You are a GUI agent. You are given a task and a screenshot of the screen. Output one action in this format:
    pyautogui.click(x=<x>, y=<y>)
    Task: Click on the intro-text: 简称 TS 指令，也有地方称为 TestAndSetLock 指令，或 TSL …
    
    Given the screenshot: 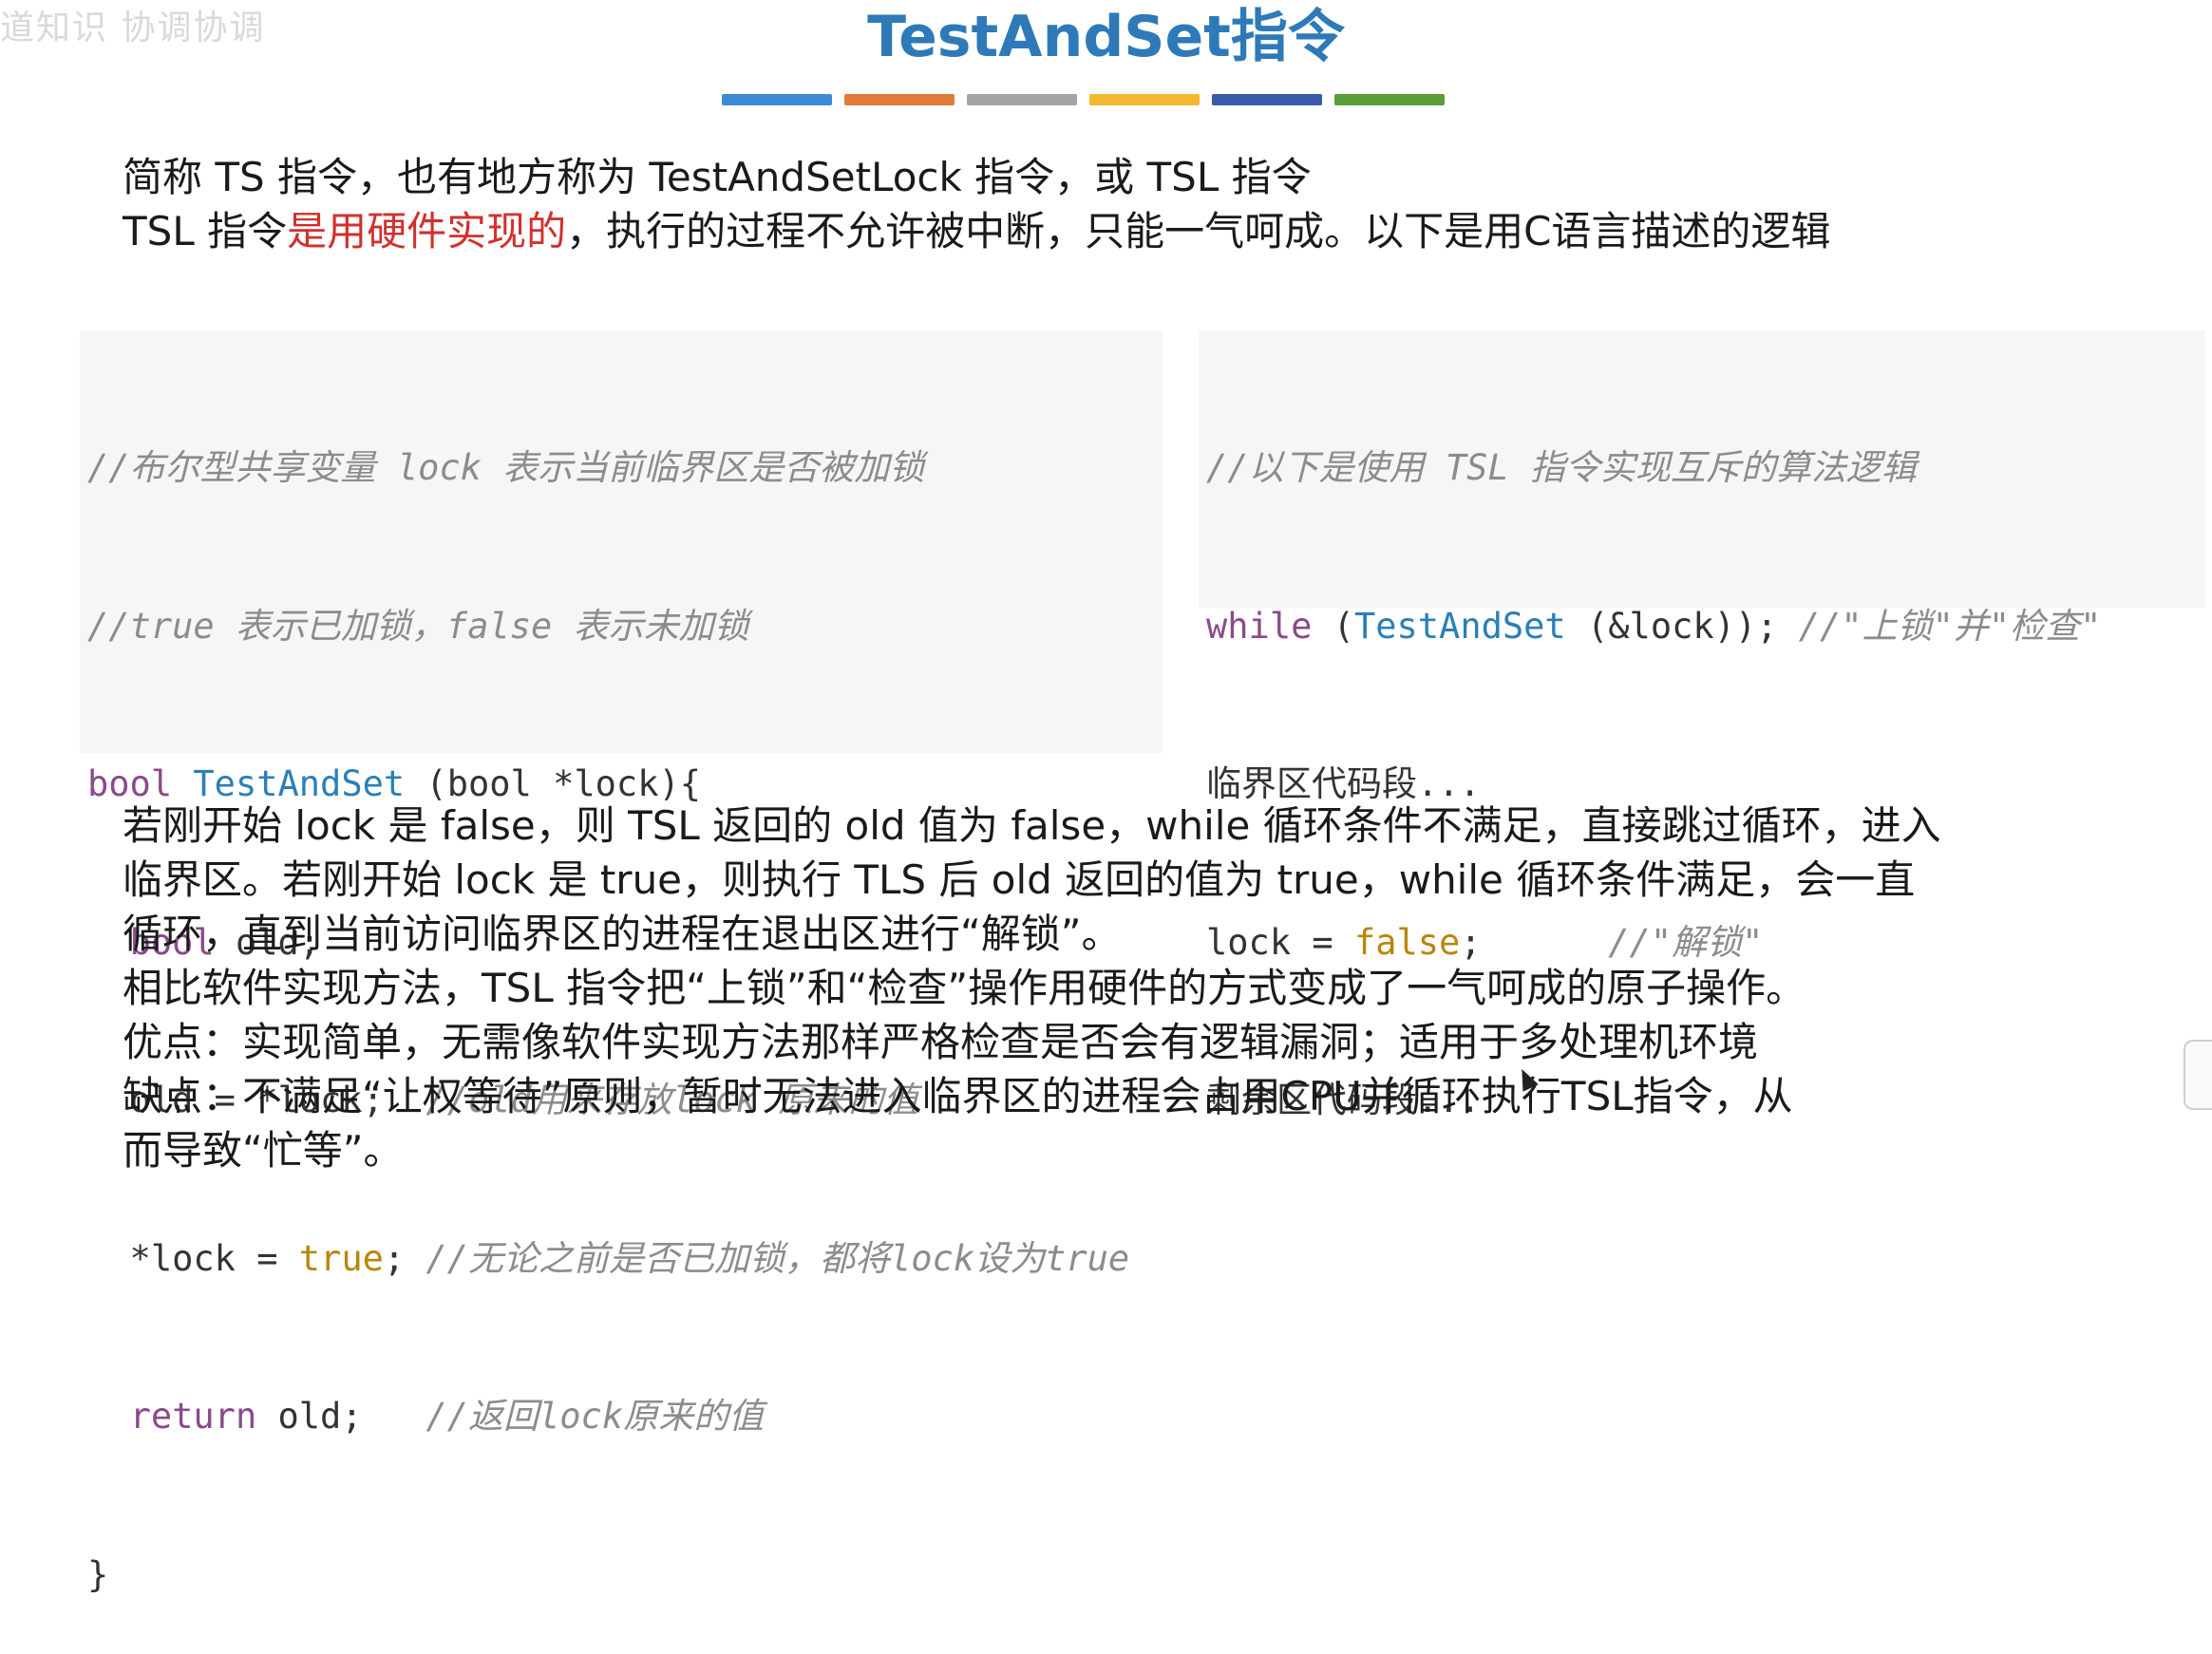 What is the action you would take?
    pyautogui.click(x=976, y=204)
    